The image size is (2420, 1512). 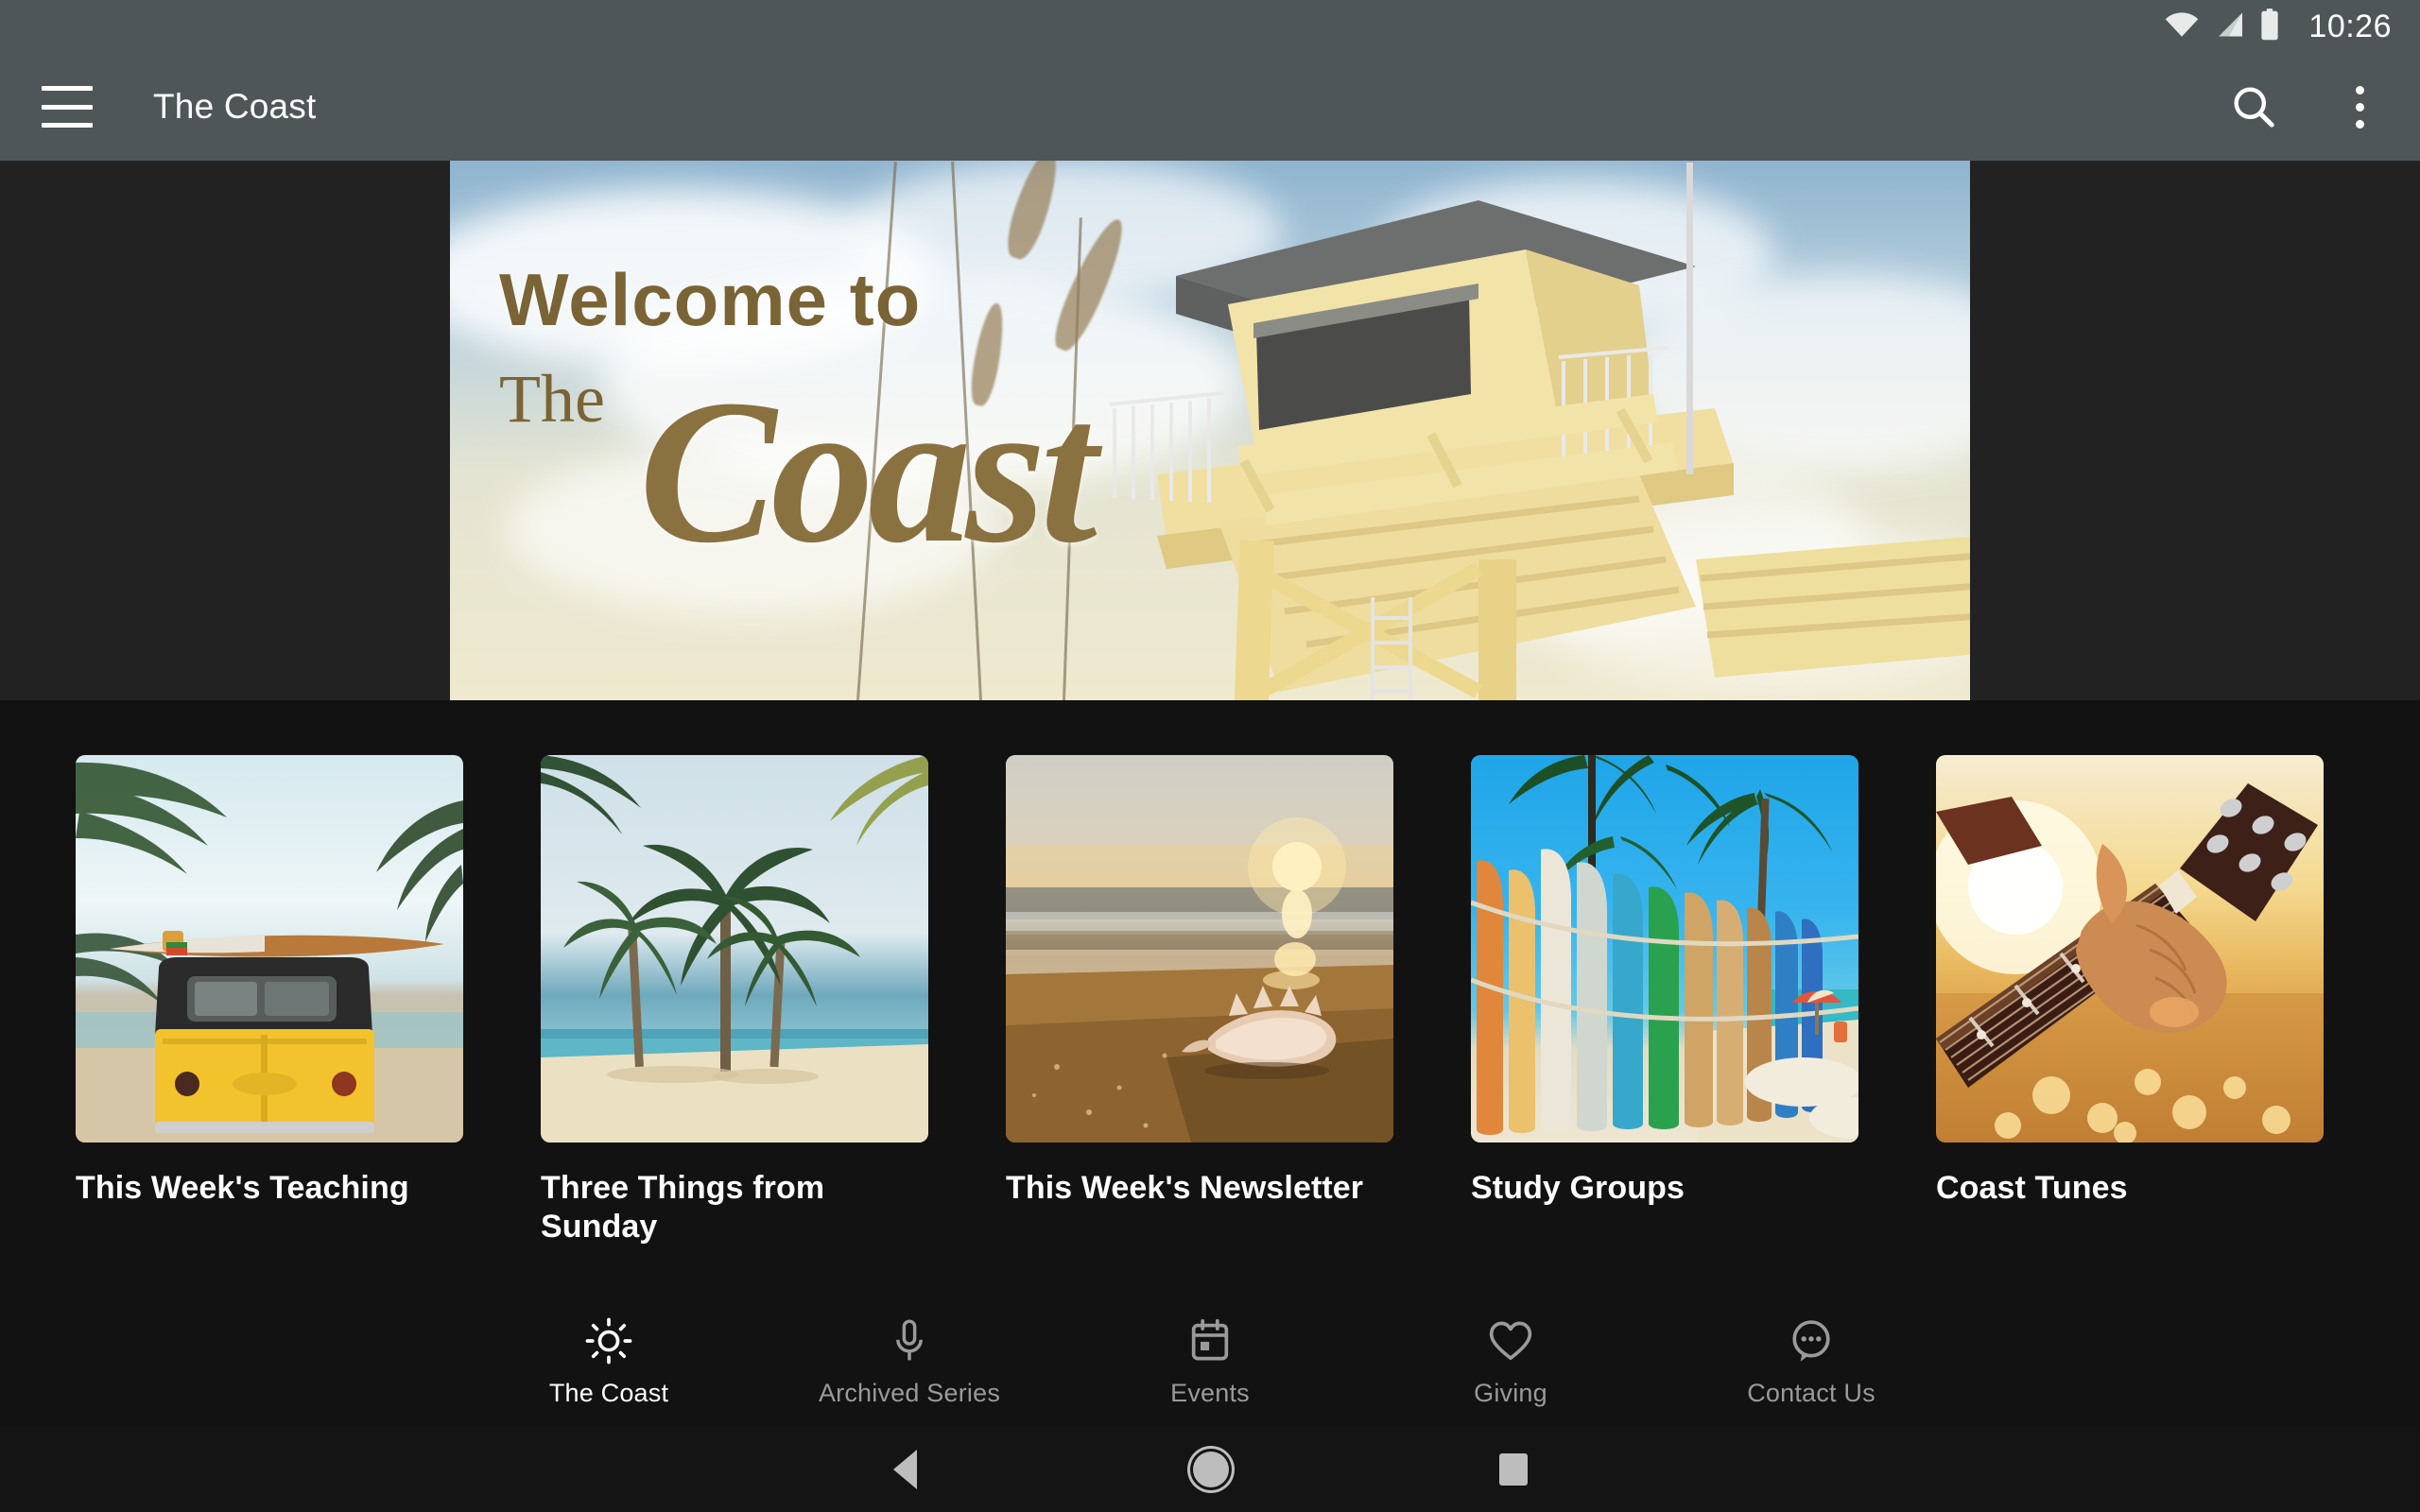 I want to click on calendar-icon, so click(x=1210, y=1341).